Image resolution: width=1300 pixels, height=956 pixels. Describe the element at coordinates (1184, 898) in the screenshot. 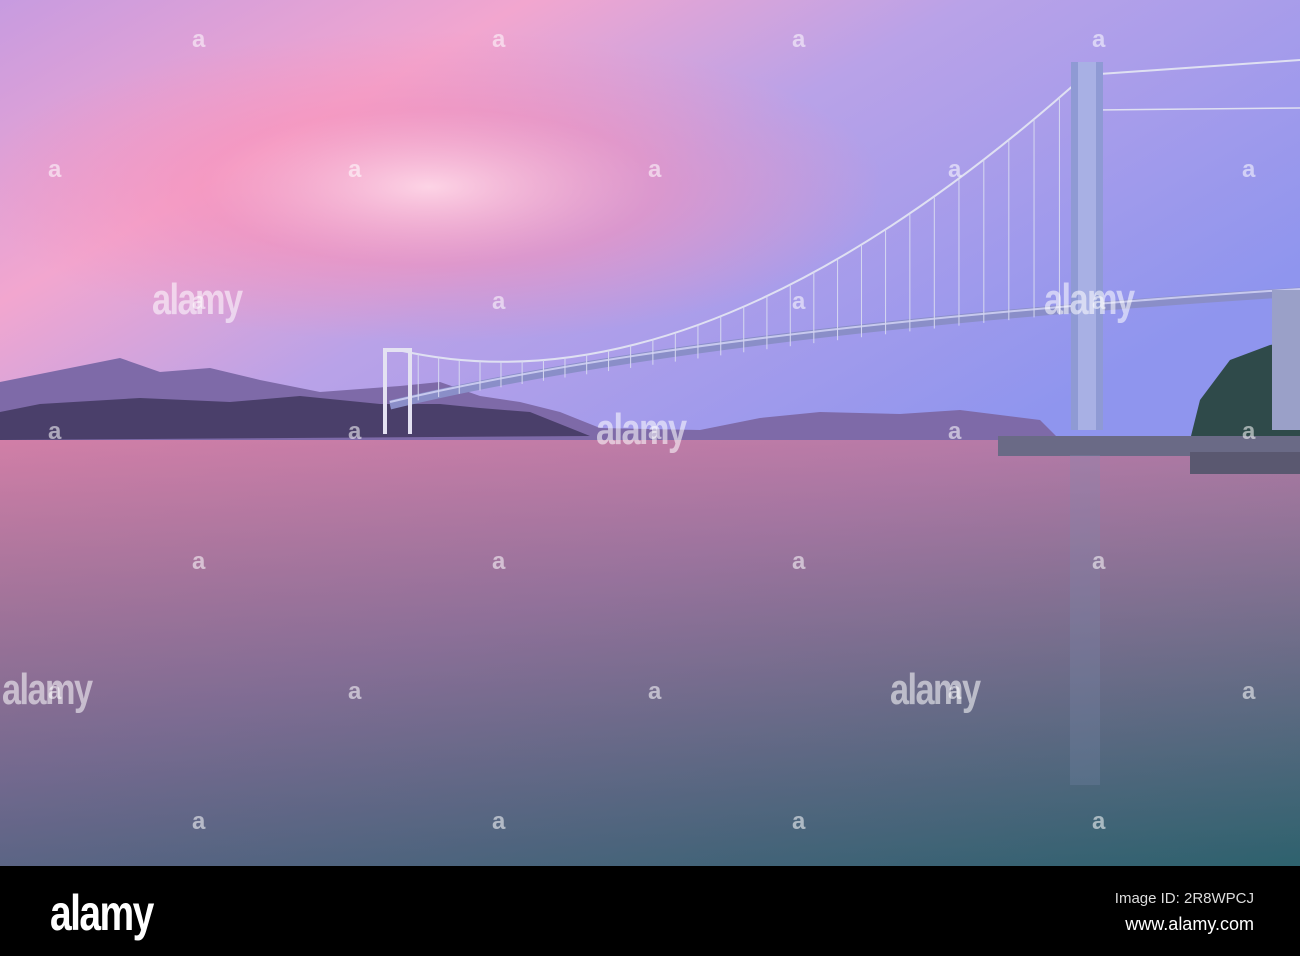

I see `image-id: Image ID: 2R8WPCJ` at that location.